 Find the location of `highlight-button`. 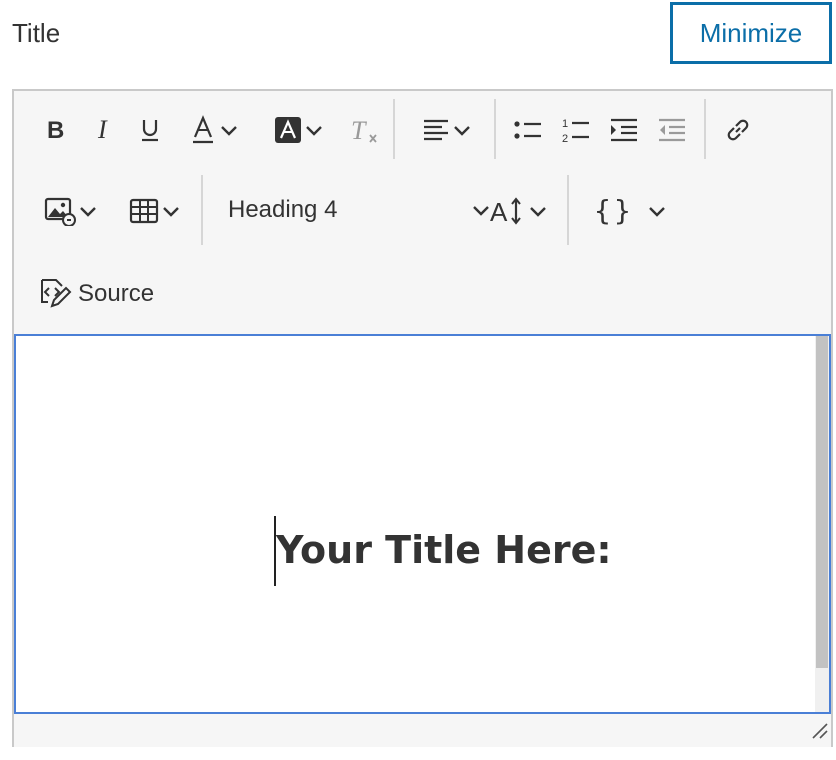

highlight-button is located at coordinates (299, 130).